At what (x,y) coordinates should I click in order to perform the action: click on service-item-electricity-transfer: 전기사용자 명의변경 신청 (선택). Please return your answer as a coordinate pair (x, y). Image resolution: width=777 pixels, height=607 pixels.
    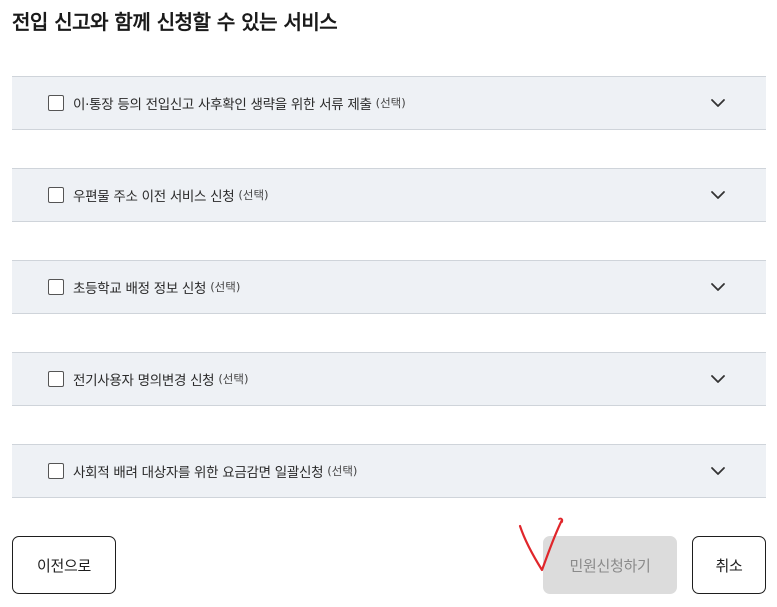
    Looking at the image, I should click on (389, 379).